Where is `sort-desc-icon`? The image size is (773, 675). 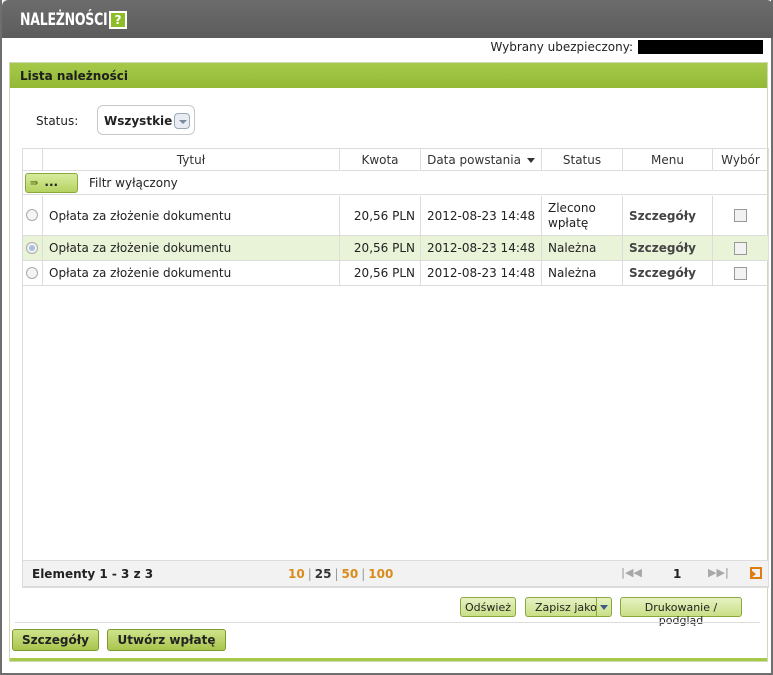 sort-desc-icon is located at coordinates (530, 160).